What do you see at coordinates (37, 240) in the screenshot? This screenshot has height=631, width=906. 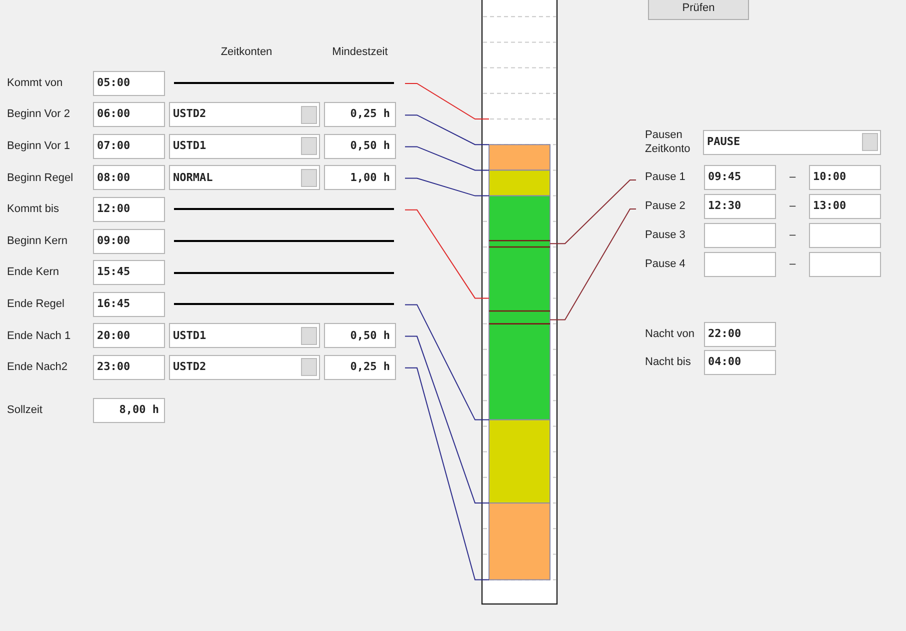 I see `field-label: Beginn Kern` at bounding box center [37, 240].